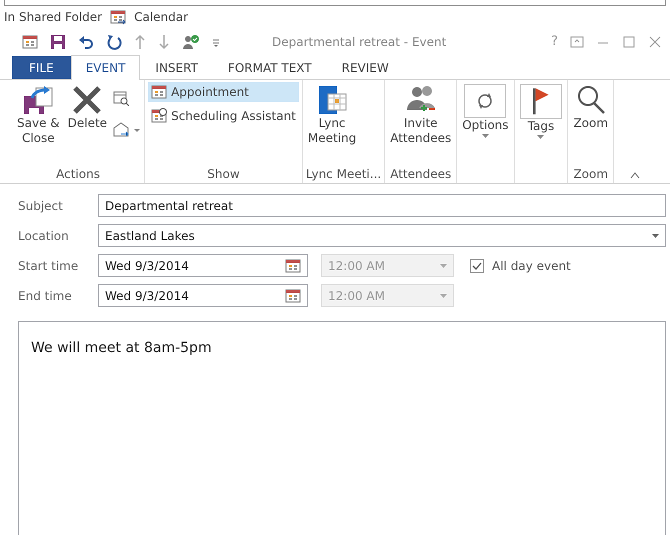  What do you see at coordinates (629, 42) in the screenshot?
I see `maximize-icon` at bounding box center [629, 42].